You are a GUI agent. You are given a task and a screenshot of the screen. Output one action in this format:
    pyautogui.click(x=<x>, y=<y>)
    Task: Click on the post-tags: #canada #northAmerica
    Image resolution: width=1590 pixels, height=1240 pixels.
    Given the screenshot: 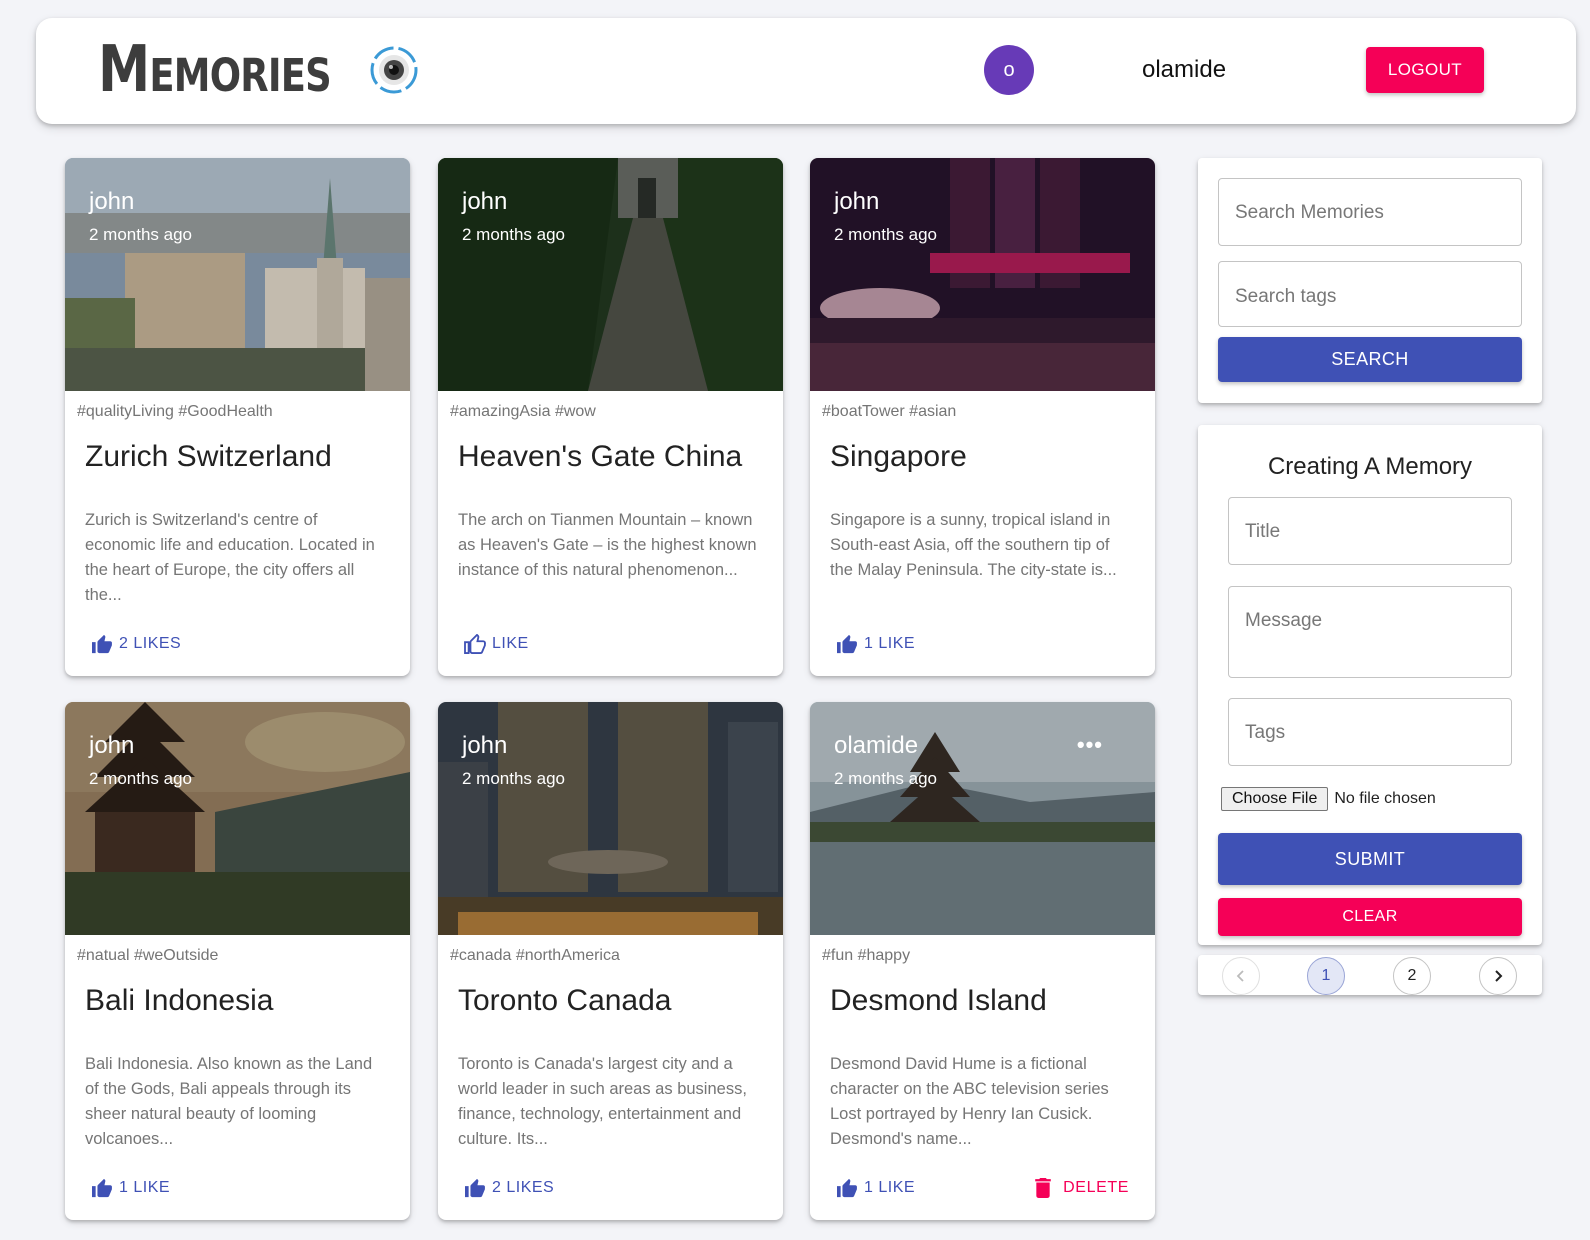 What is the action you would take?
    pyautogui.click(x=535, y=955)
    